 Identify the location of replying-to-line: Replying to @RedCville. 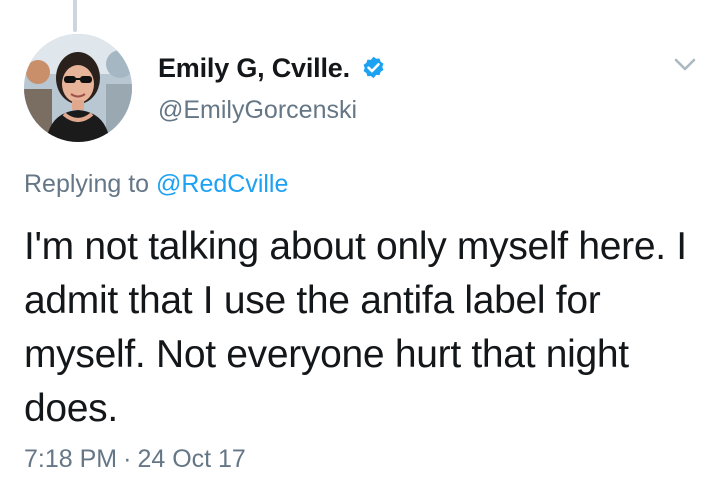
(156, 184).